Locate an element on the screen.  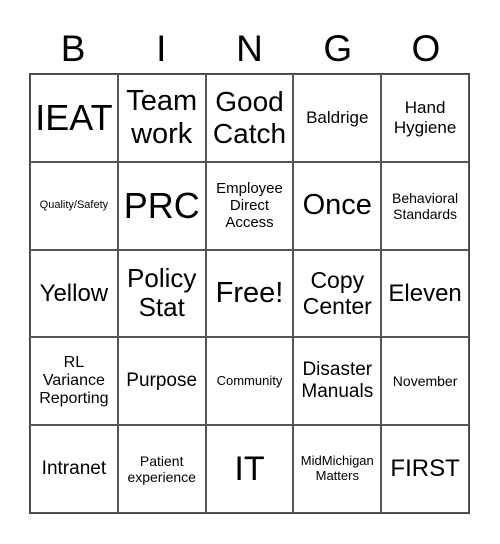
bingo-cell: Intranet is located at coordinates (74, 469).